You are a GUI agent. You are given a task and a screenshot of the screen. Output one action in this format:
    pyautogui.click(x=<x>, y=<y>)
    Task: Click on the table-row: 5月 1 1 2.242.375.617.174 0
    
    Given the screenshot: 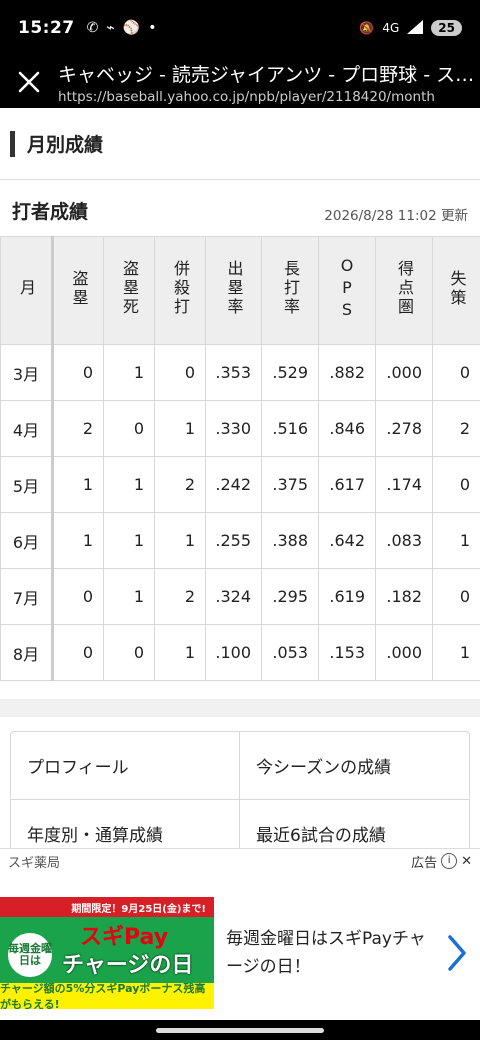 What is the action you would take?
    pyautogui.click(x=240, y=484)
    